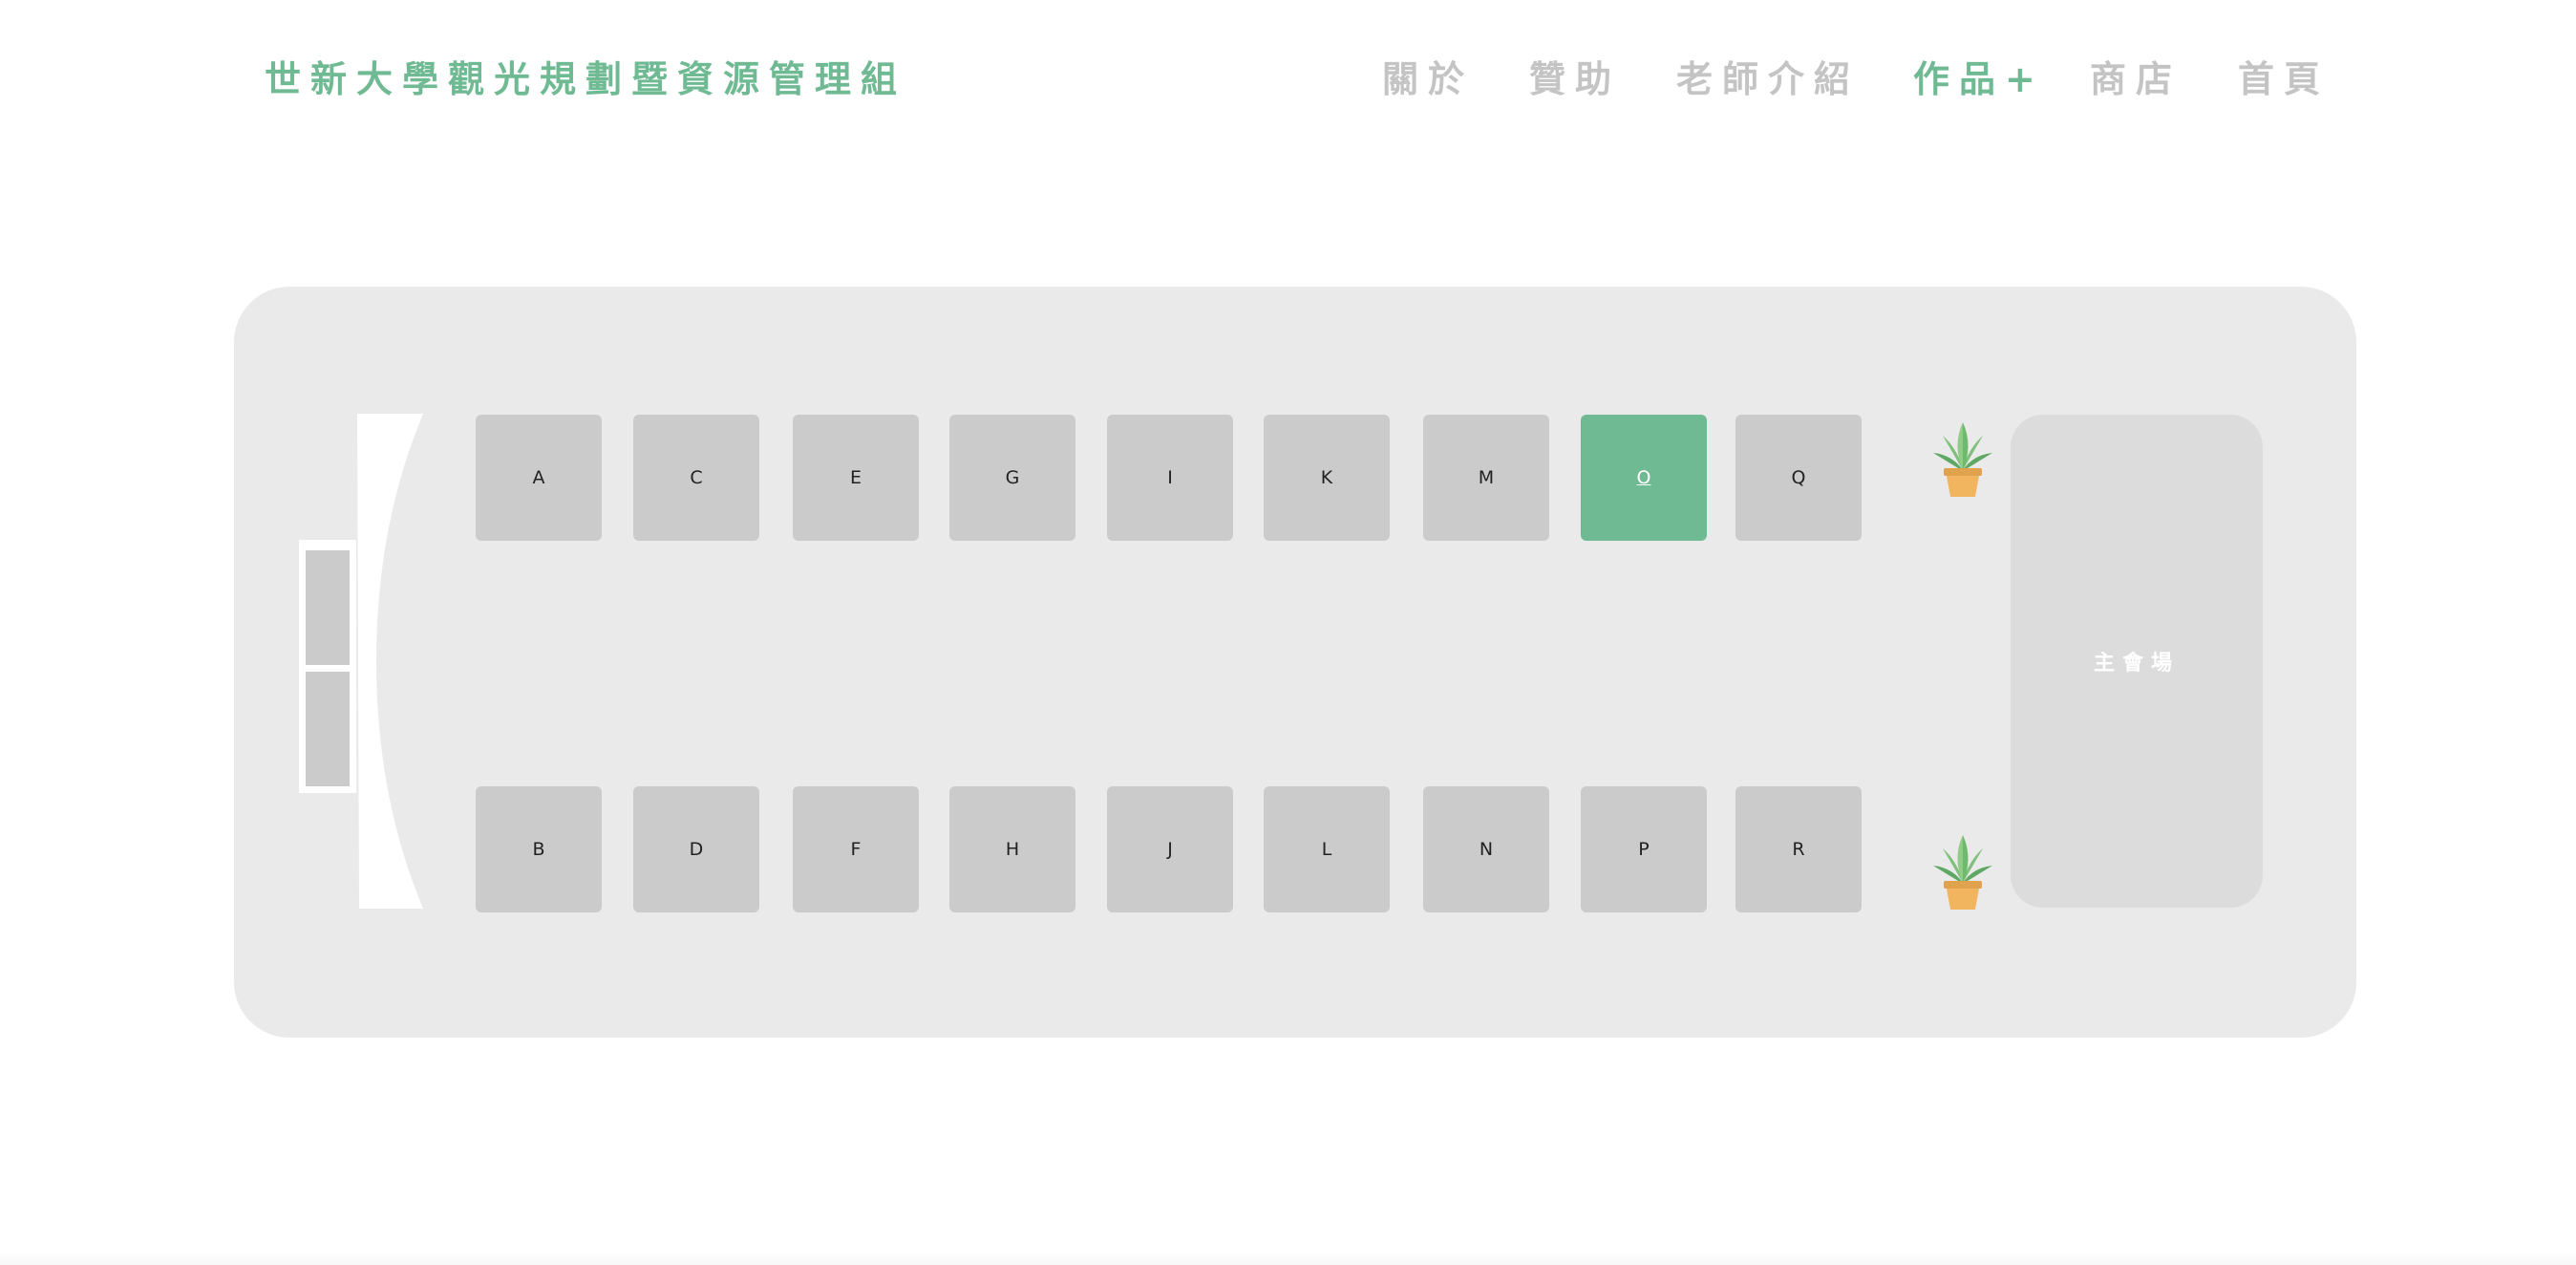 Image resolution: width=2576 pixels, height=1265 pixels. Describe the element at coordinates (328, 607) in the screenshot. I see `side-stage-panel-upper` at that location.